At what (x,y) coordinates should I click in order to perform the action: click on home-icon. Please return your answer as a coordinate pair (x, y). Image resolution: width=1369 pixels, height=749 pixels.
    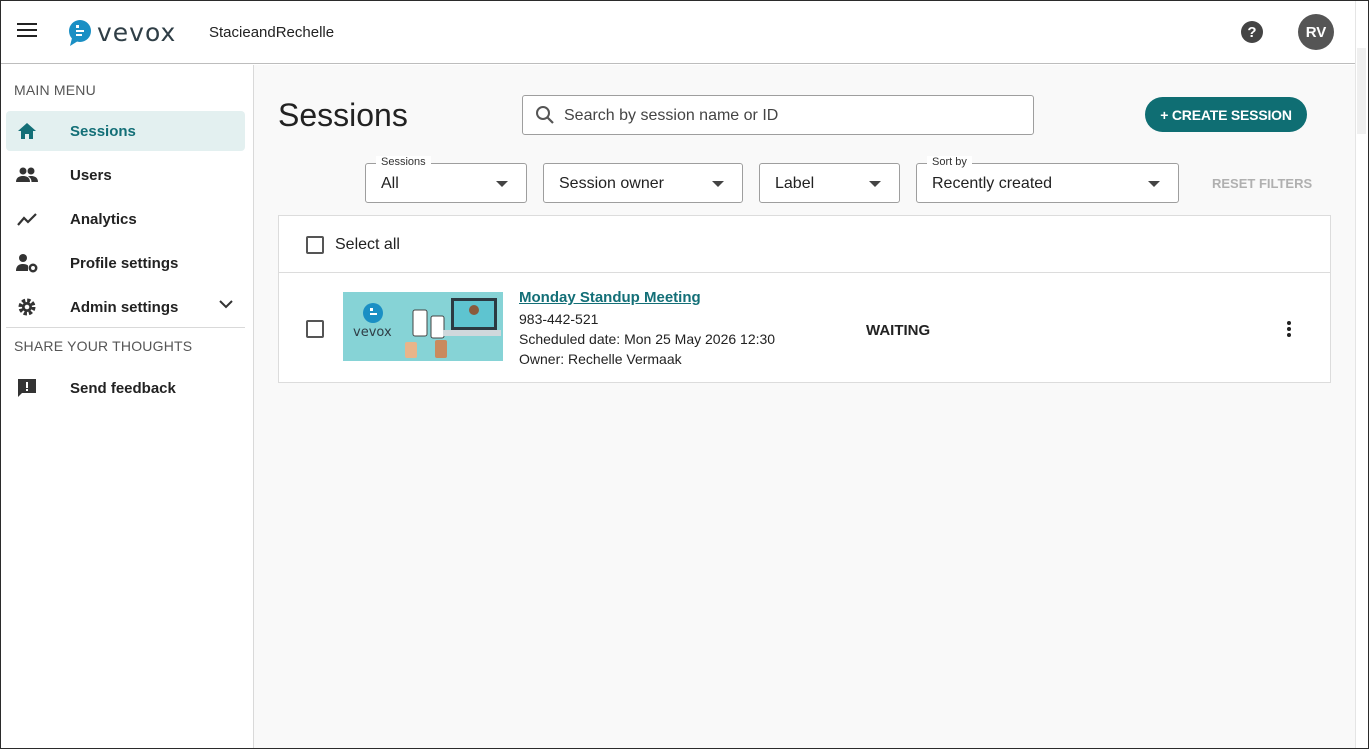
    Looking at the image, I should click on (27, 131).